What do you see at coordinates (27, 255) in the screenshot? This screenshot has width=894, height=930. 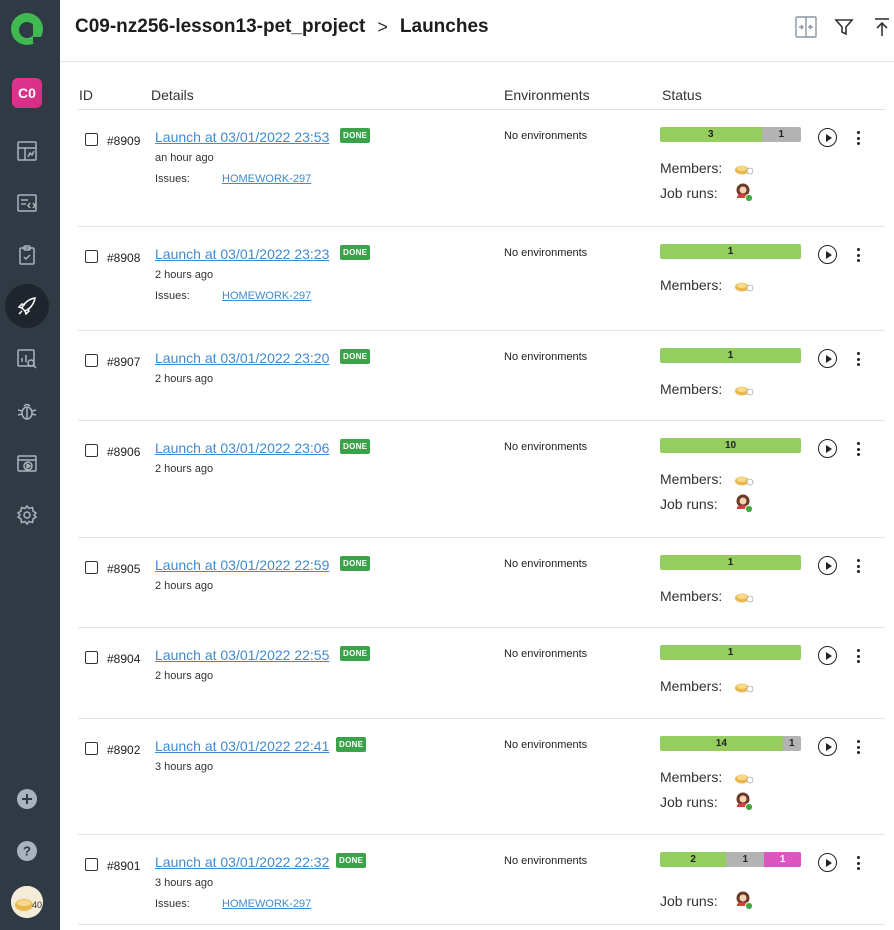 I see `test-runs-icon` at bounding box center [27, 255].